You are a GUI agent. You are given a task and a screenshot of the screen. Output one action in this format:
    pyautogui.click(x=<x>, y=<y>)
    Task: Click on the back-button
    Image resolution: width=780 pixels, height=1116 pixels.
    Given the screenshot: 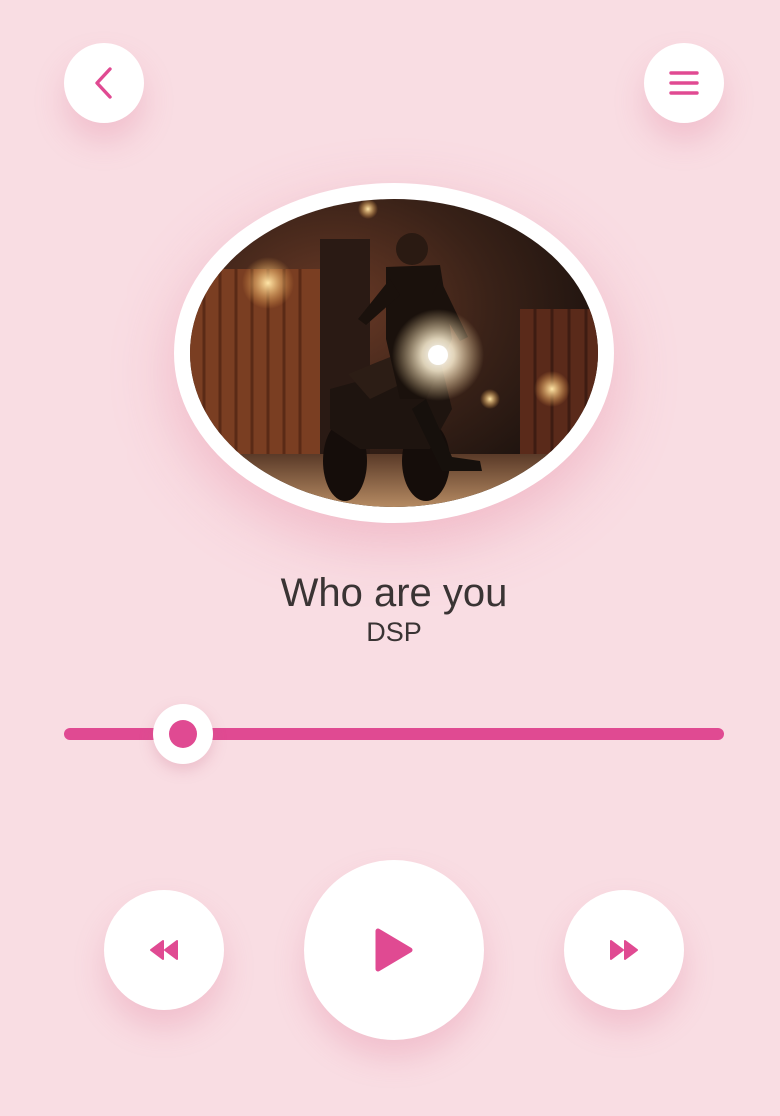 What is the action you would take?
    pyautogui.click(x=104, y=83)
    